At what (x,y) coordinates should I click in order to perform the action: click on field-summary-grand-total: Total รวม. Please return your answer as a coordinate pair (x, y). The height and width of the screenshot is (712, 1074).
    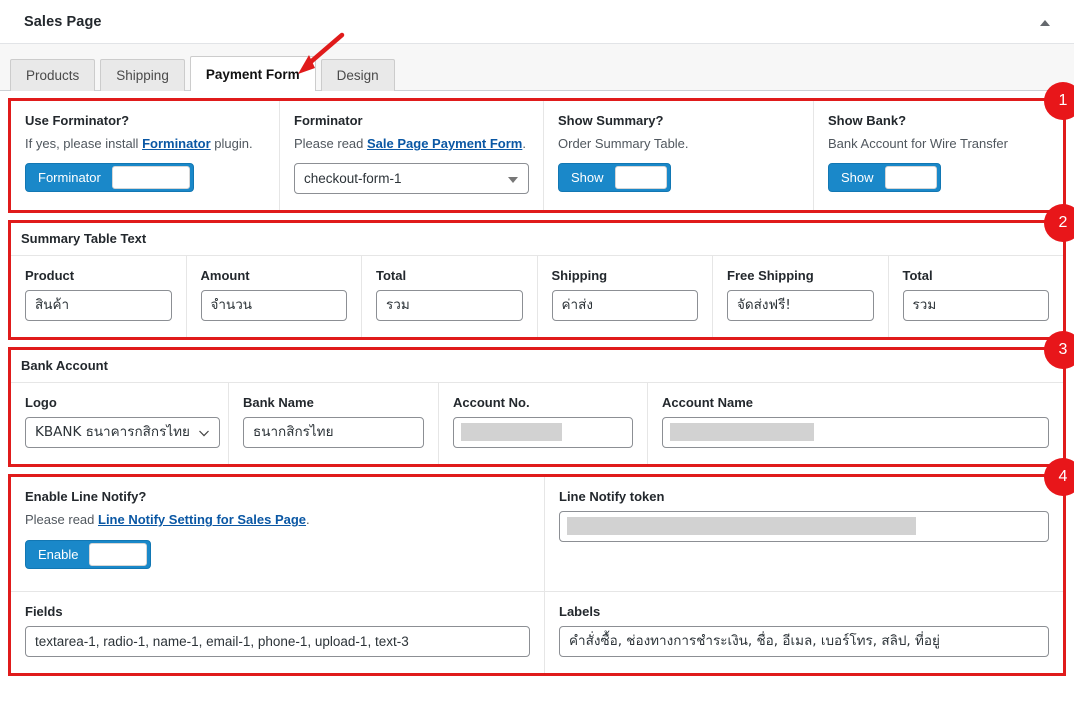
    Looking at the image, I should click on (976, 296).